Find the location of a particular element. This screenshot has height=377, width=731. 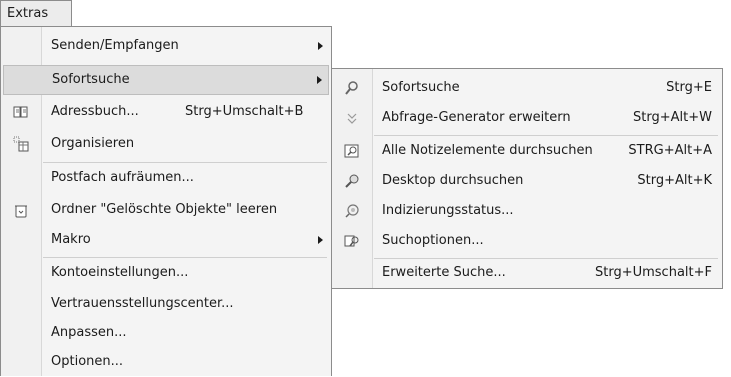

search-icon is located at coordinates (351, 88).